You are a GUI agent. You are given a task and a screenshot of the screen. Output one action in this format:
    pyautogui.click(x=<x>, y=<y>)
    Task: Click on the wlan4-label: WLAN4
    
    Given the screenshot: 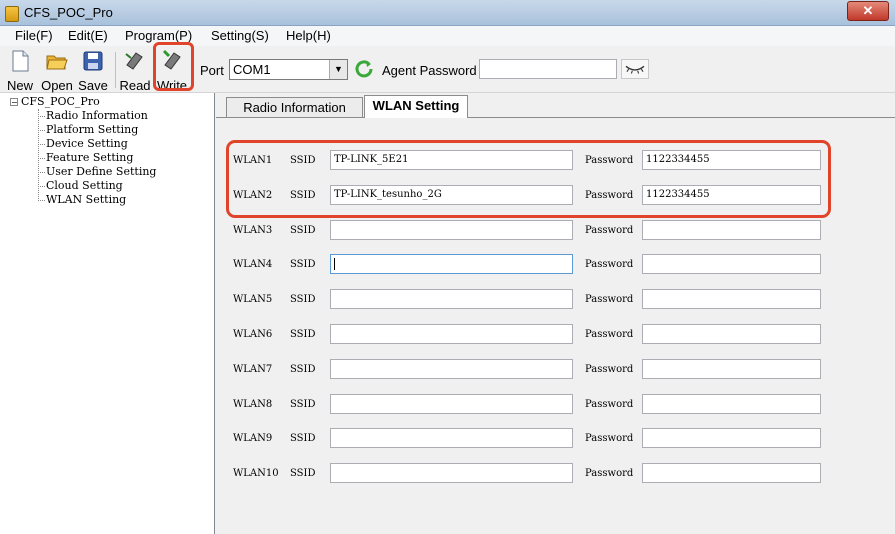 What is the action you would take?
    pyautogui.click(x=253, y=265)
    